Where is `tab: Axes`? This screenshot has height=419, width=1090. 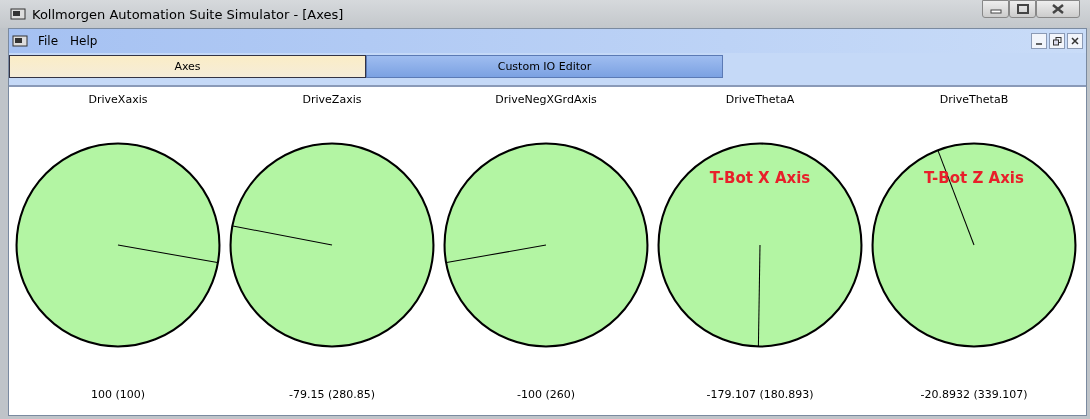
tab: Axes is located at coordinates (187, 66).